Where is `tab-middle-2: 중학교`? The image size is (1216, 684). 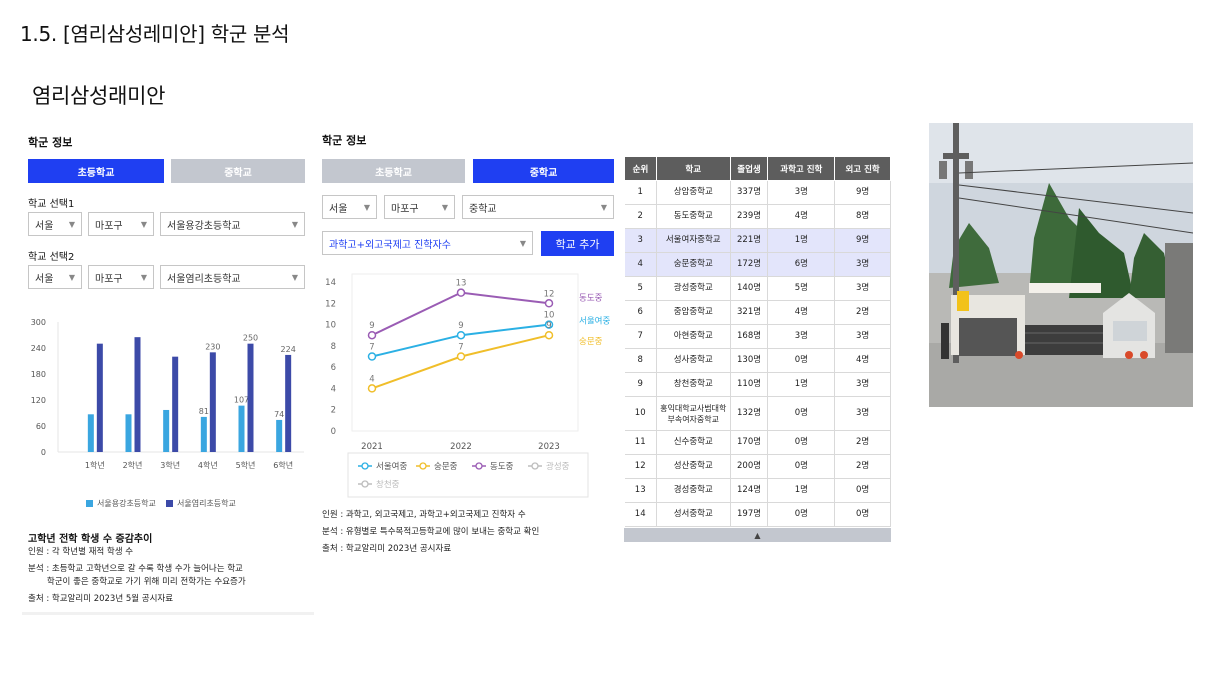 tab-middle-2: 중학교 is located at coordinates (543, 171).